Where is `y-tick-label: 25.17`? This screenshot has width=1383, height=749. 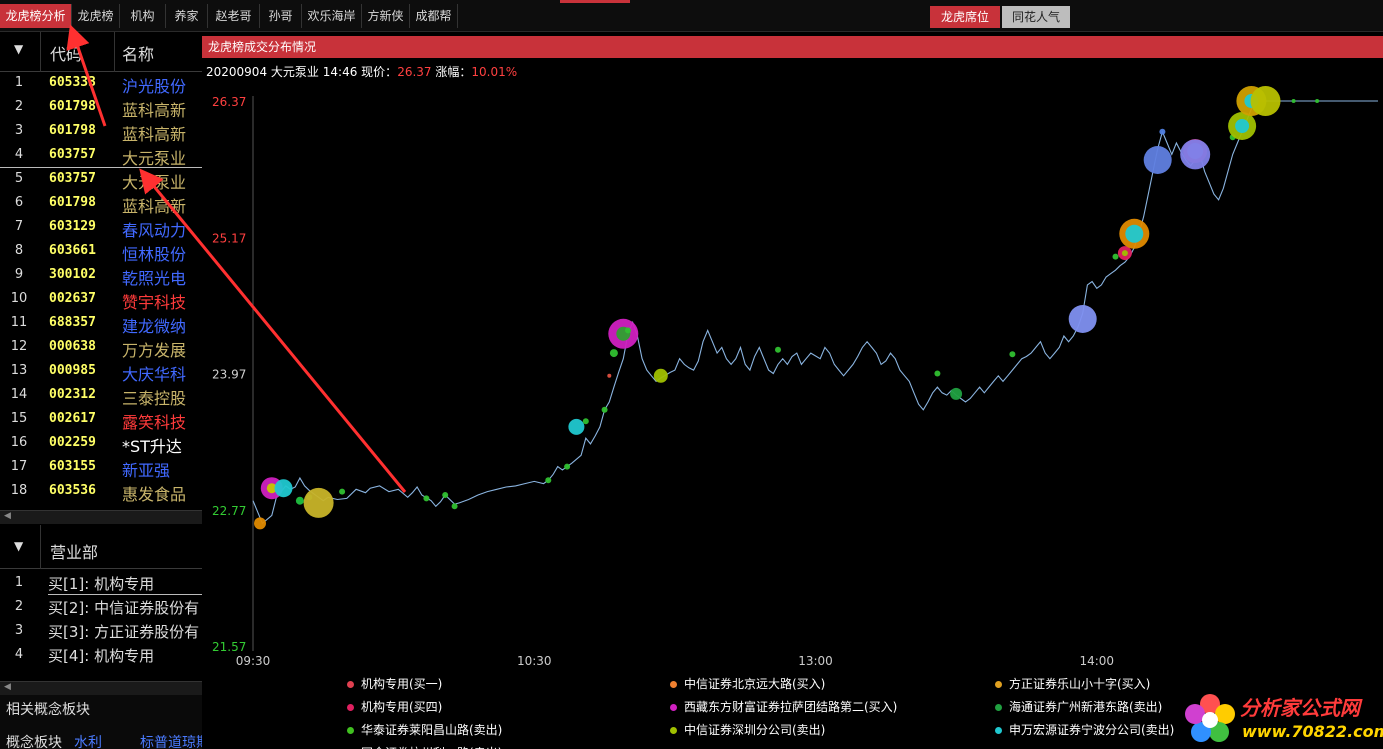
y-tick-label: 25.17 is located at coordinates (229, 238).